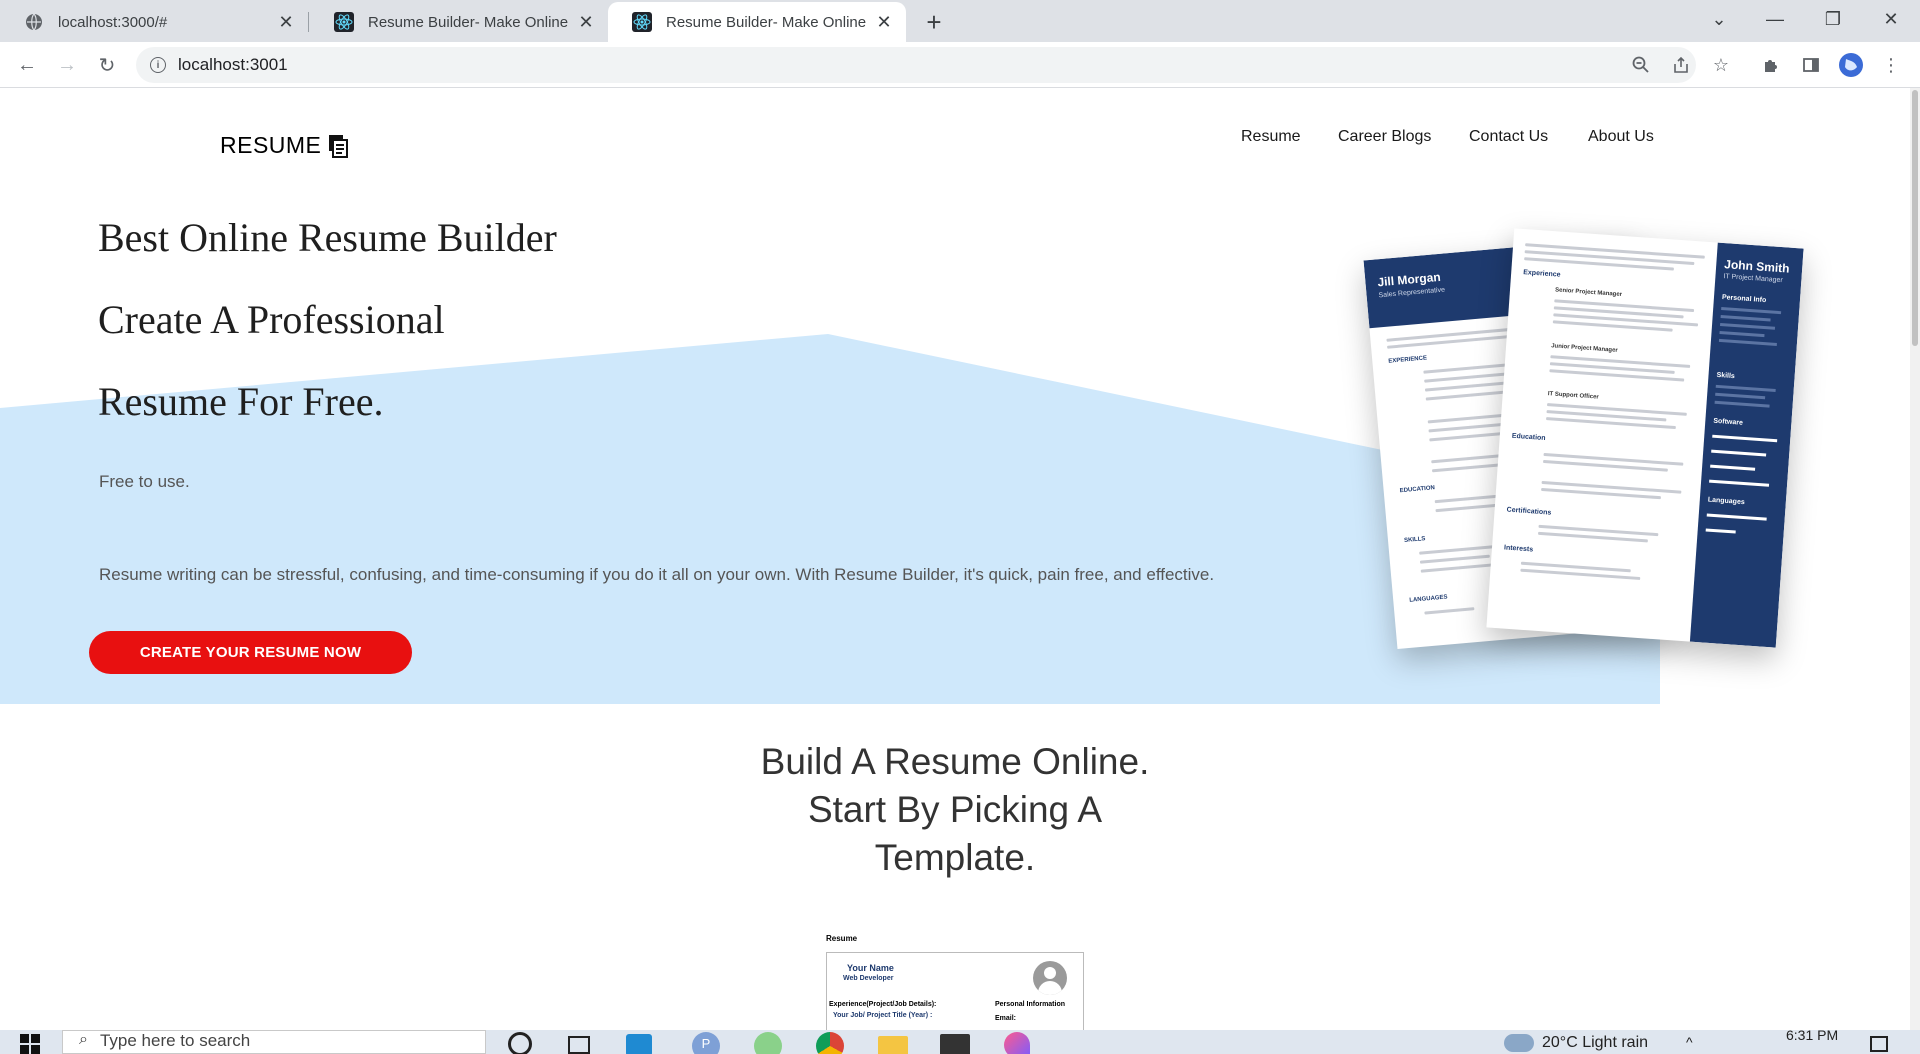 This screenshot has width=1920, height=1054. Describe the element at coordinates (1851, 65) in the screenshot. I see `profile-avatar` at that location.